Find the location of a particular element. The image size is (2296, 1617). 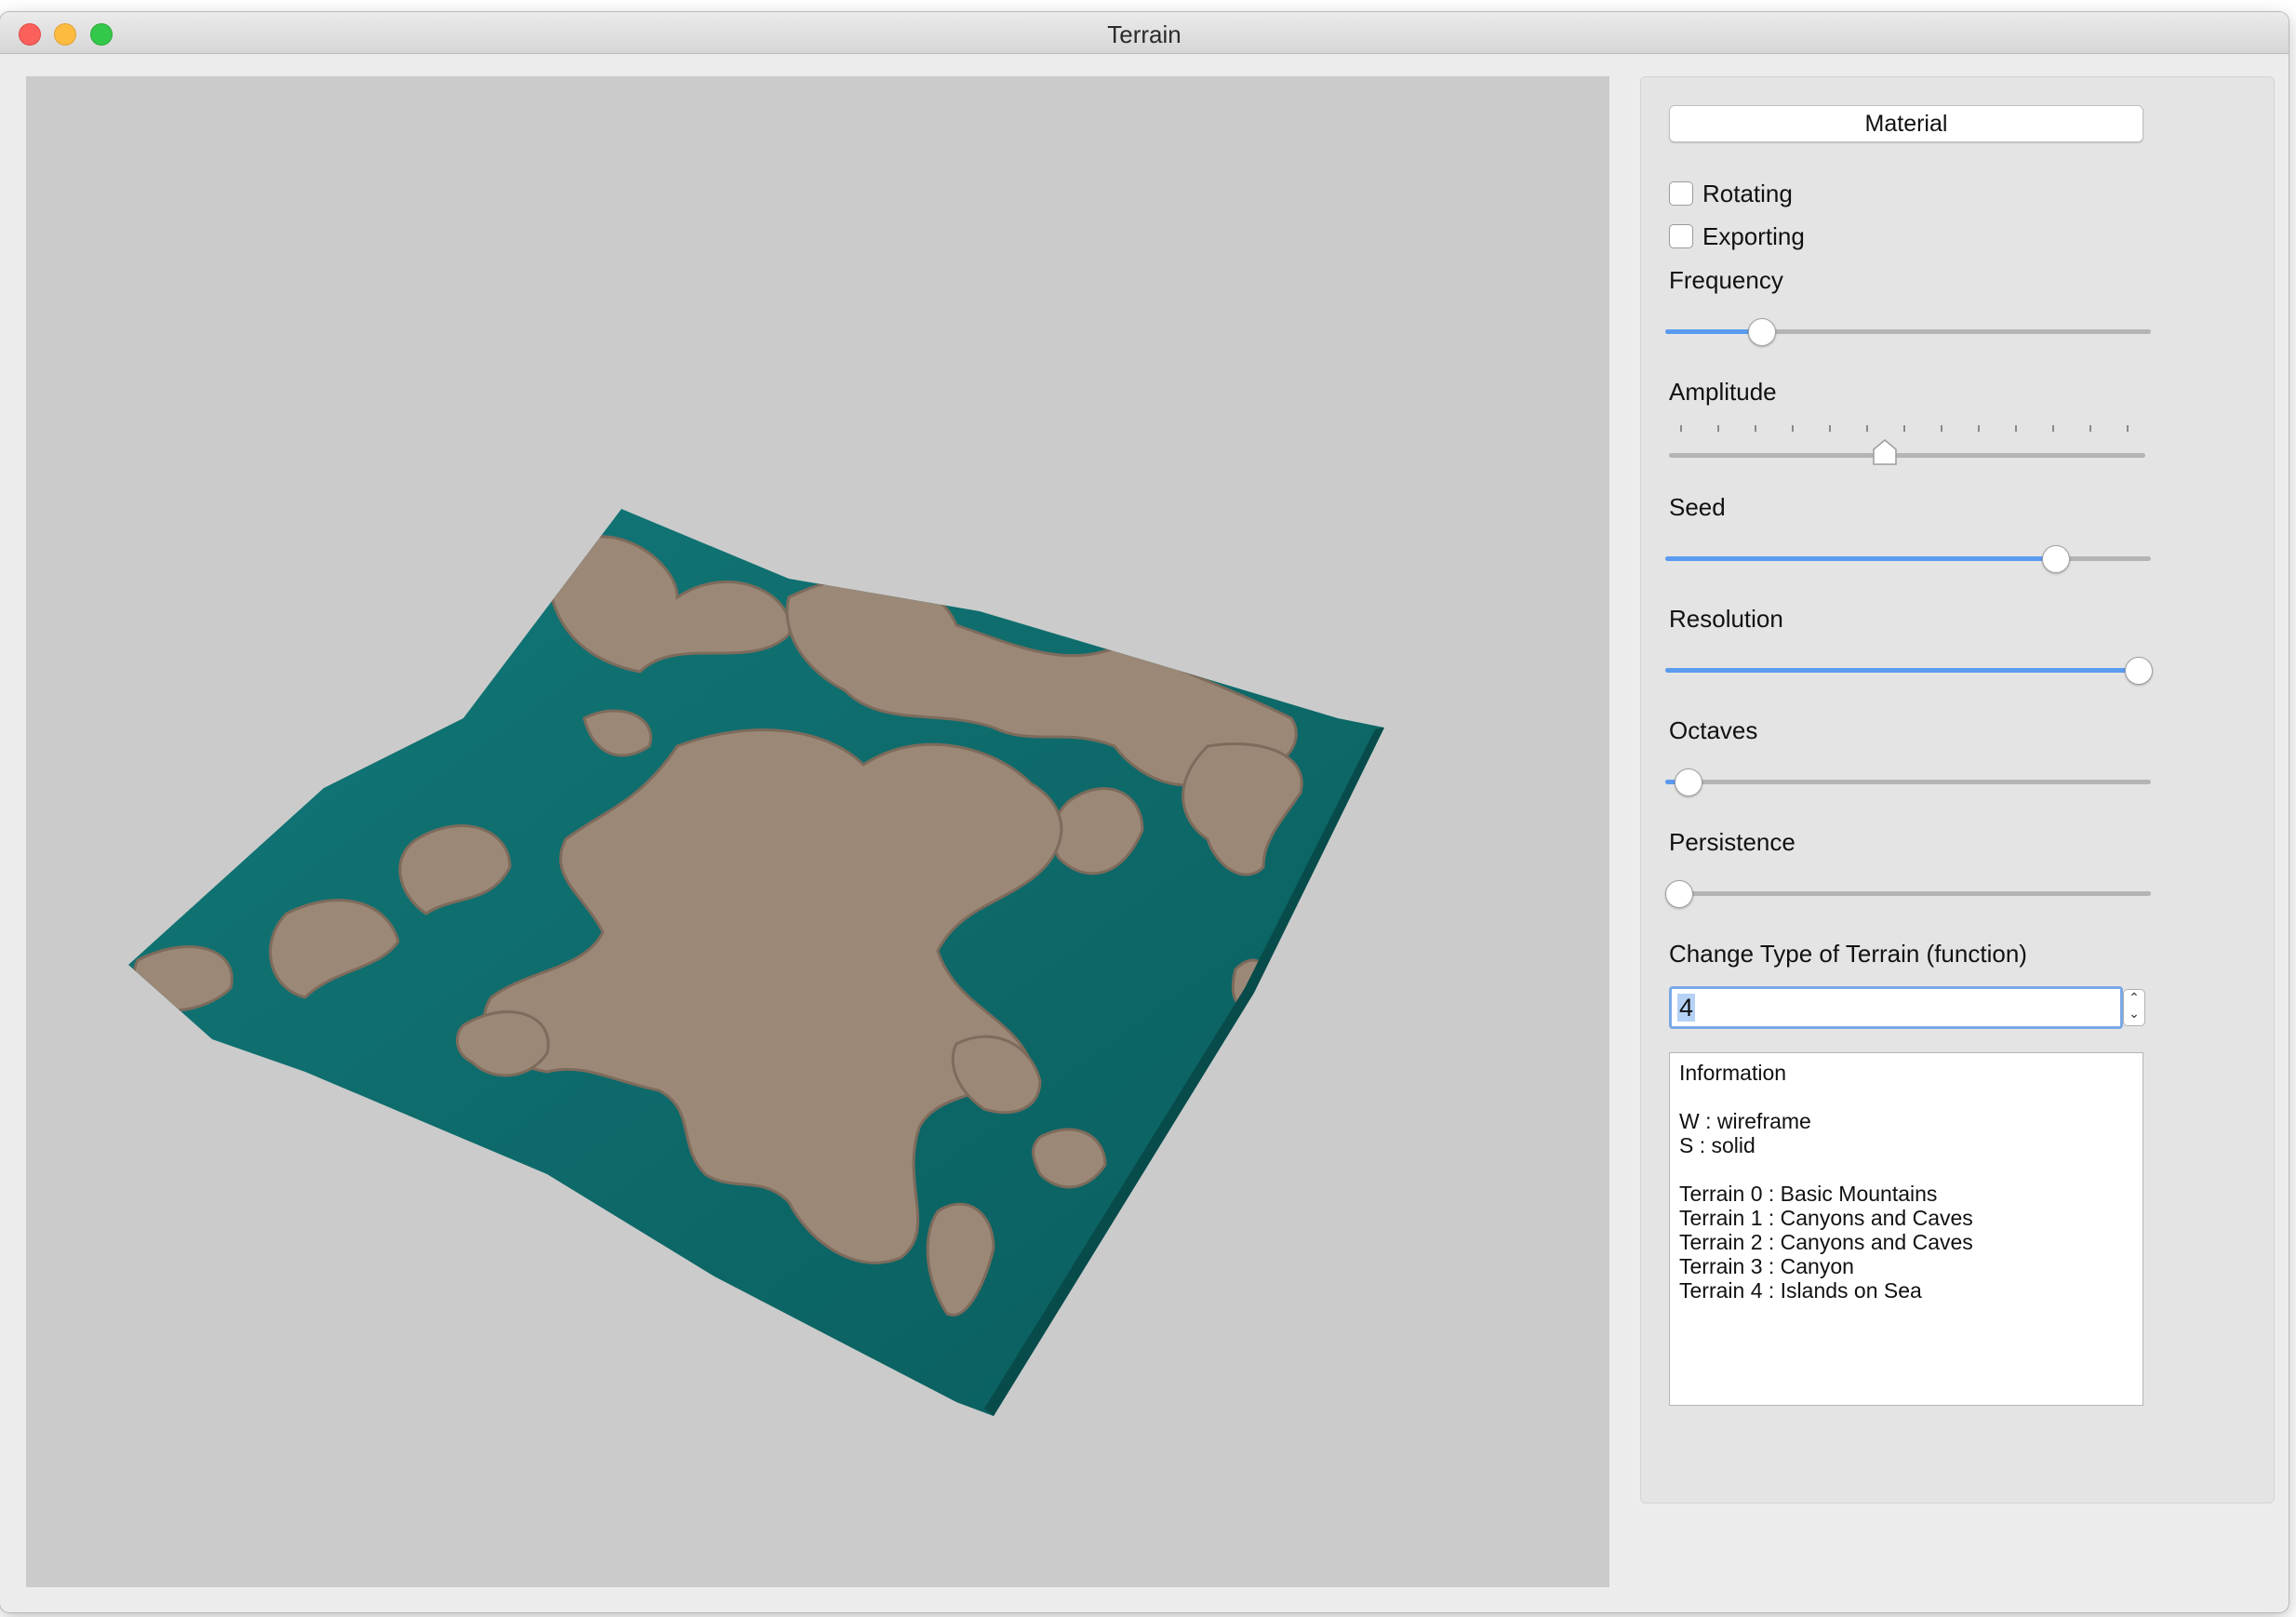

seed-slider-fill is located at coordinates (1860, 558).